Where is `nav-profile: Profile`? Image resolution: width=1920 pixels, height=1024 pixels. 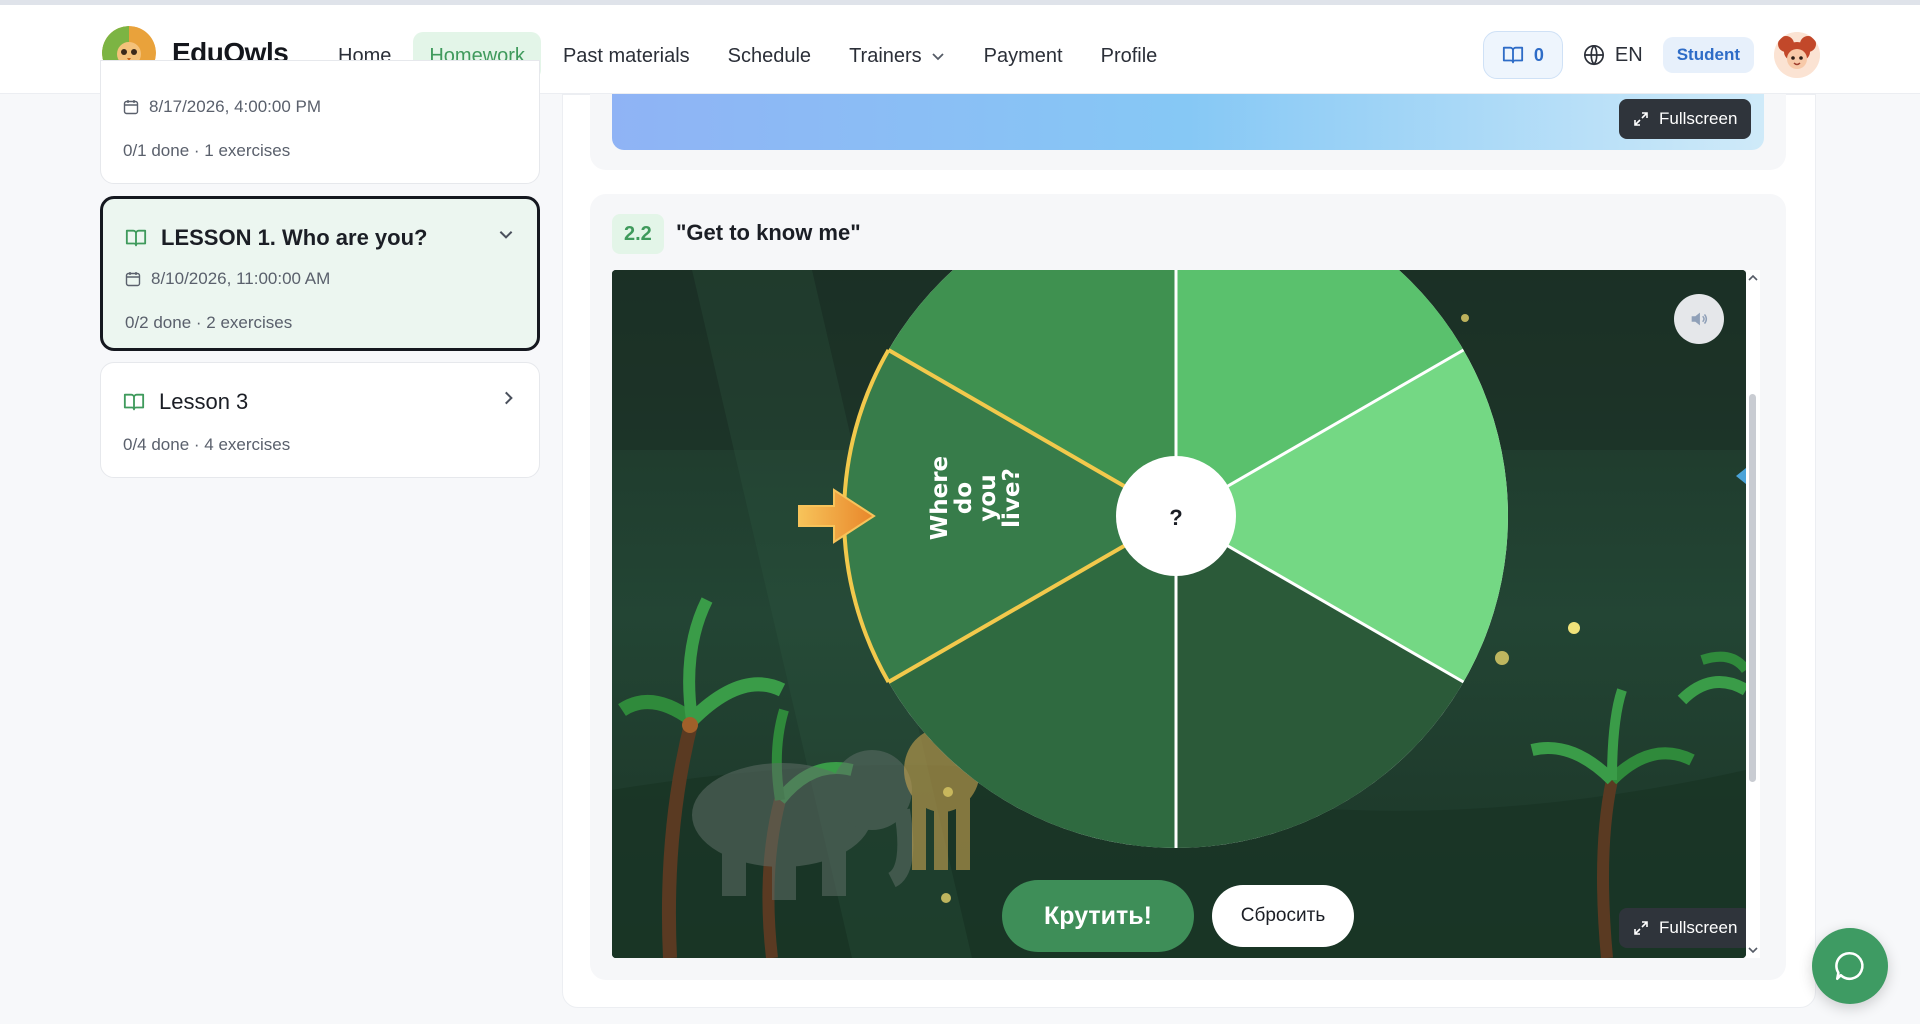
nav-profile: Profile is located at coordinates (1129, 56).